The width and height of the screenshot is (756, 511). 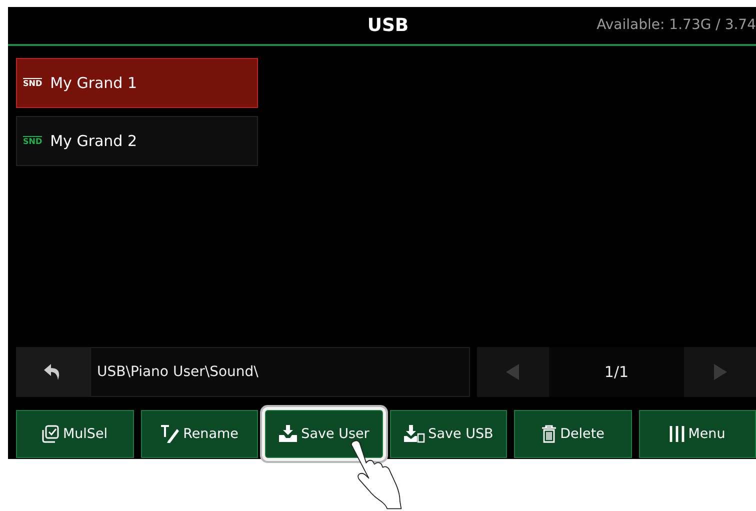 I want to click on next-page-button, so click(x=720, y=372).